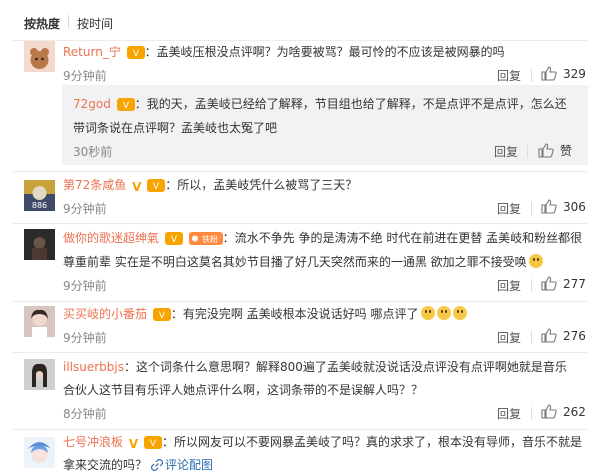 This screenshot has width=600, height=476. I want to click on username: illsuerbbjs, so click(93, 367).